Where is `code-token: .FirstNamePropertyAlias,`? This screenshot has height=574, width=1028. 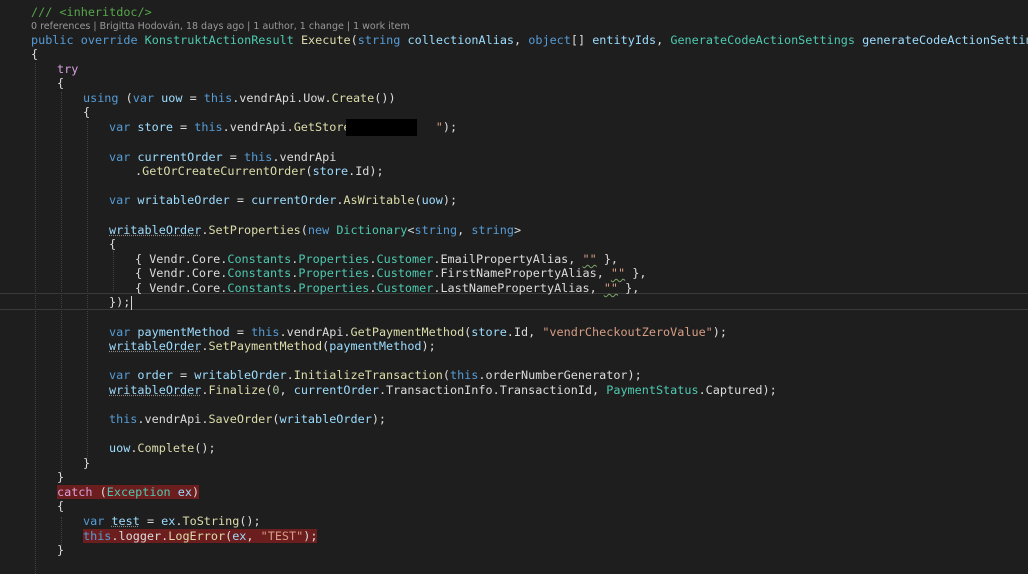 code-token: .FirstNamePropertyAlias, is located at coordinates (522, 273).